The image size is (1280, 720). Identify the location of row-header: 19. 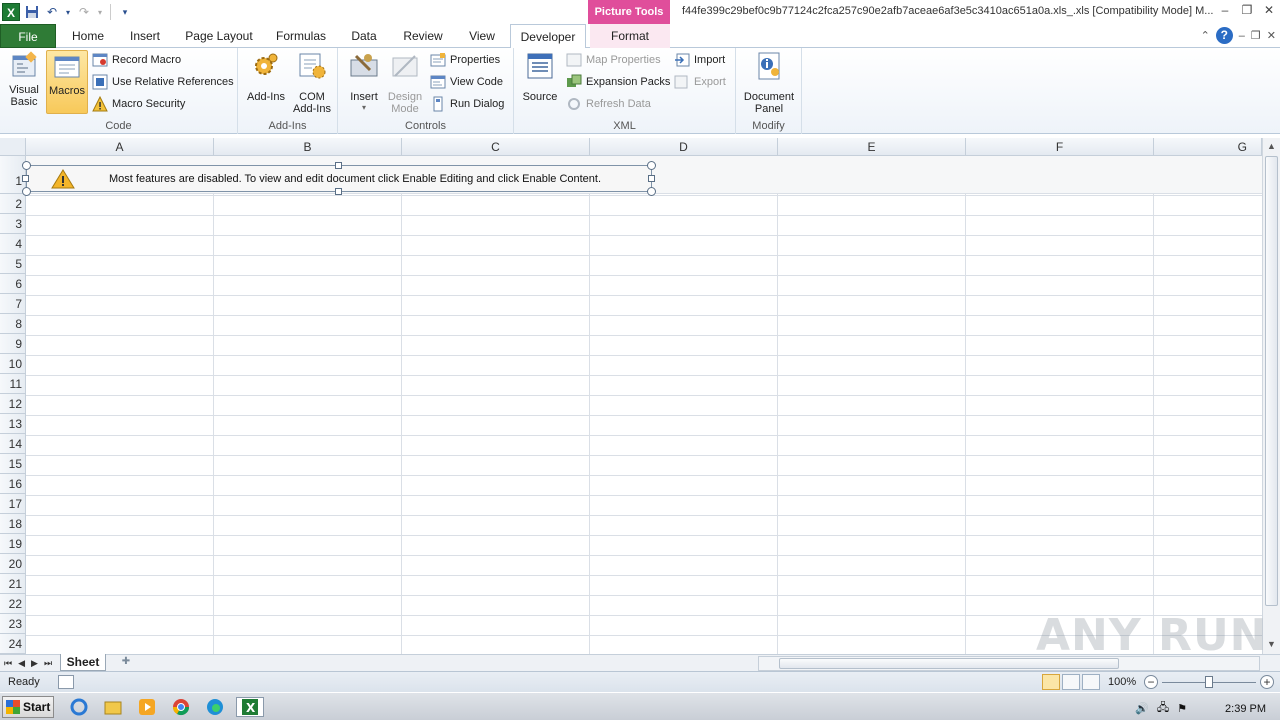
(13, 544).